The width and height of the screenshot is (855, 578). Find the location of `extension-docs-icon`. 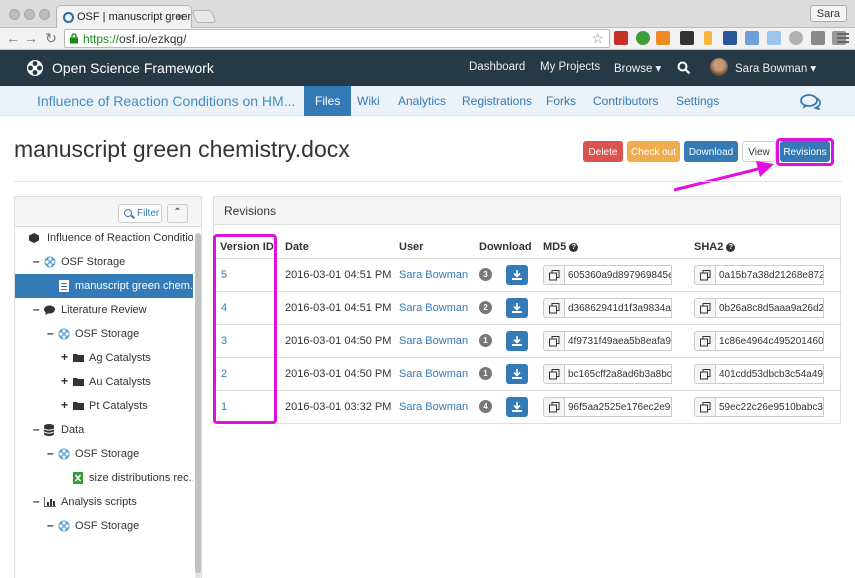

extension-docs-icon is located at coordinates (752, 38).